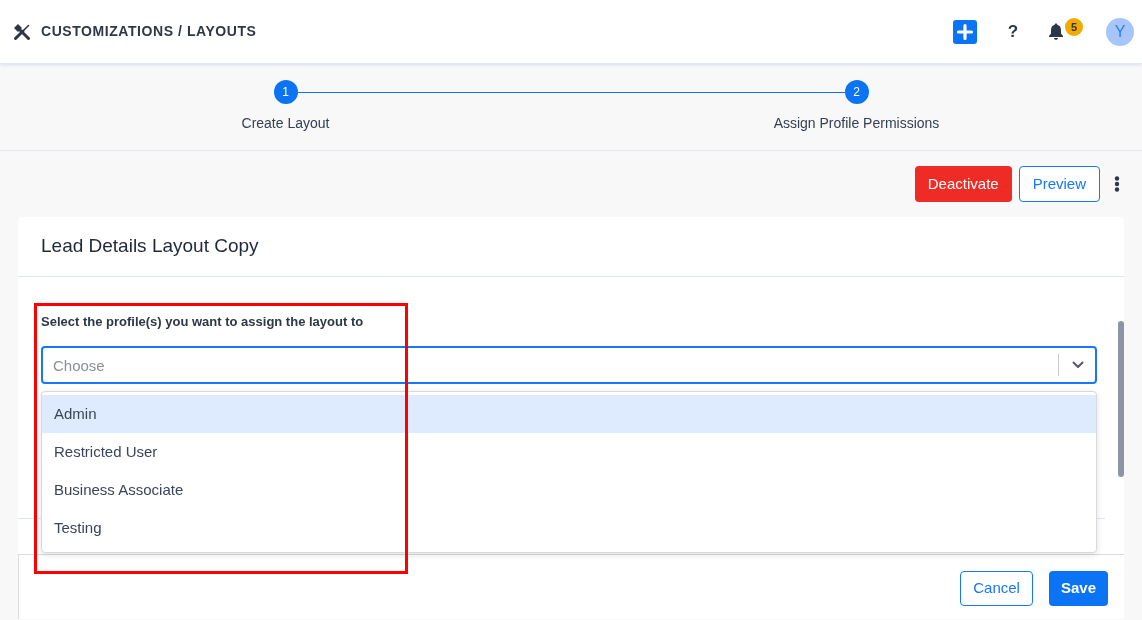  What do you see at coordinates (1013, 31) in the screenshot?
I see `help-button: ?` at bounding box center [1013, 31].